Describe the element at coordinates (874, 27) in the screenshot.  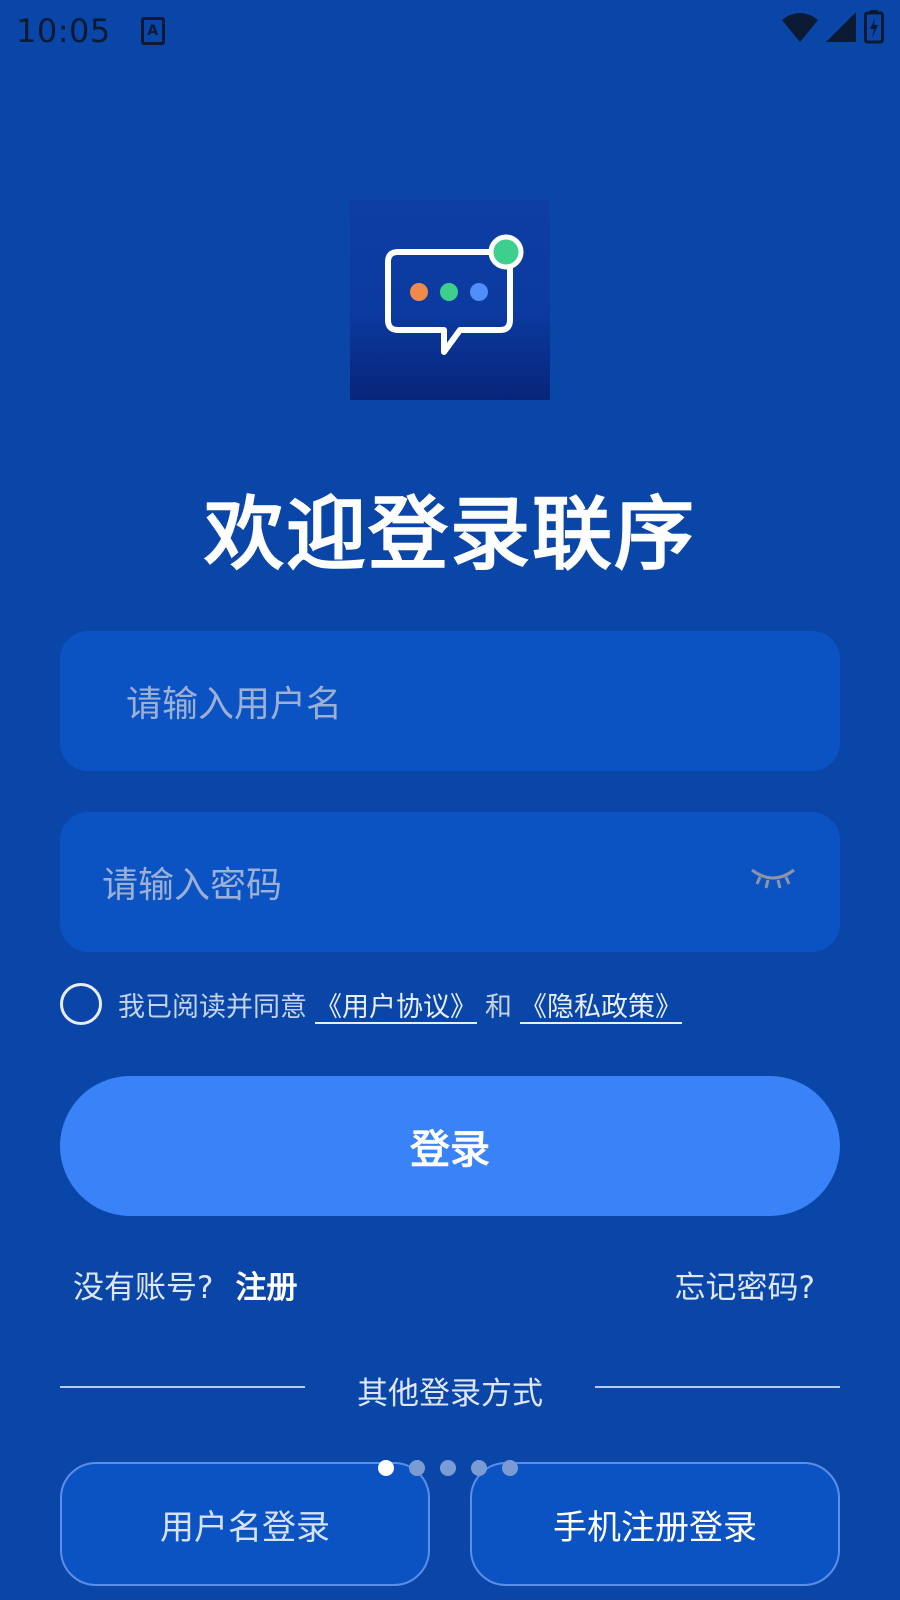
I see `battery-icon` at that location.